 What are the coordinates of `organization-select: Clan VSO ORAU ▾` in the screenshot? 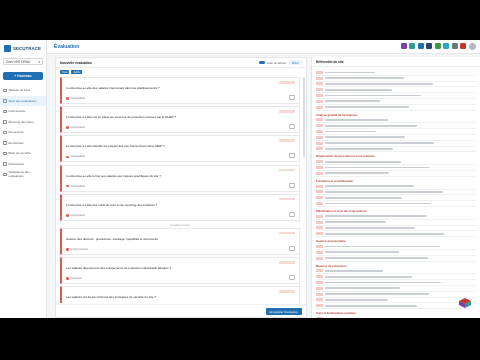 It's located at (23, 61).